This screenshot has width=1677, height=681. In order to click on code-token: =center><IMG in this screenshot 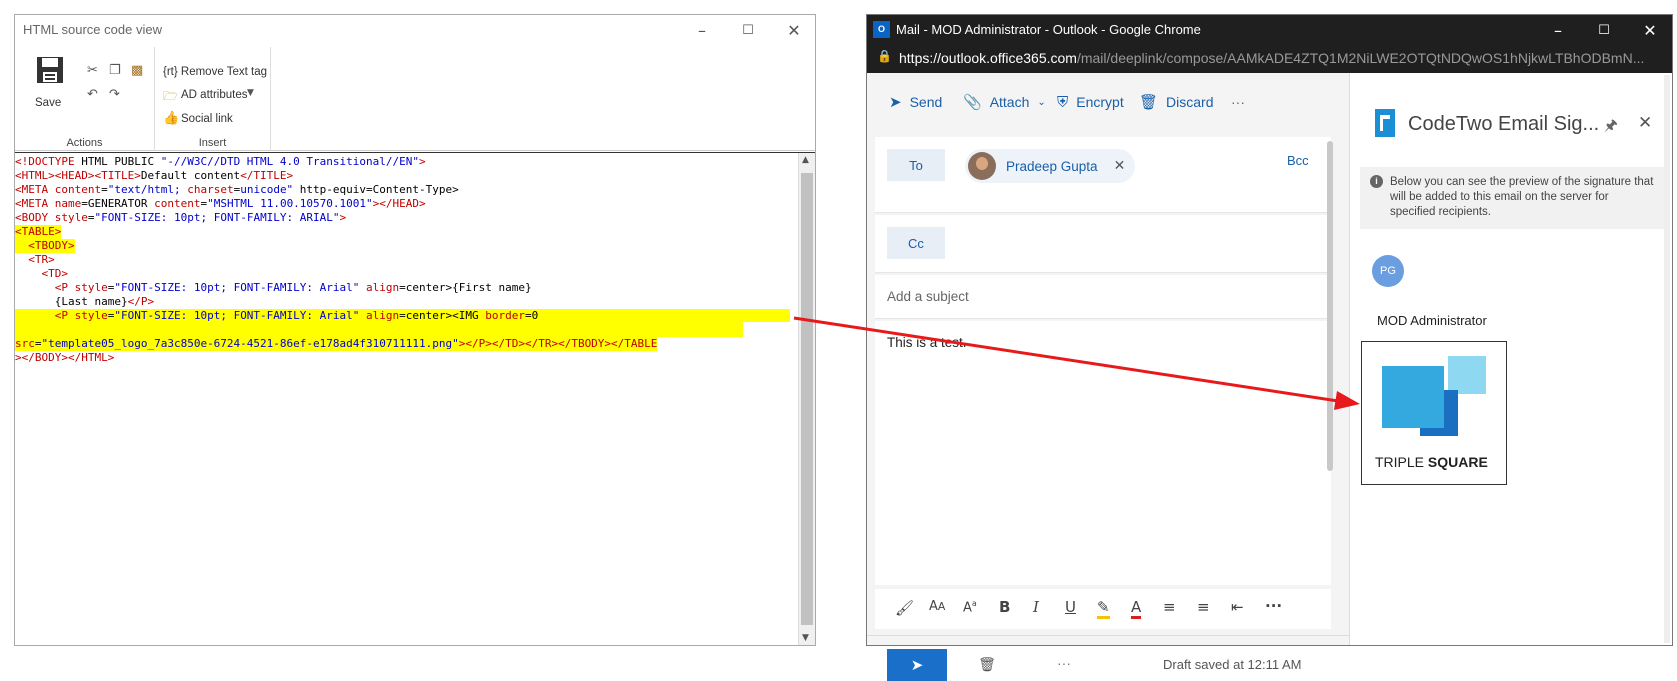, I will do `click(442, 315)`.